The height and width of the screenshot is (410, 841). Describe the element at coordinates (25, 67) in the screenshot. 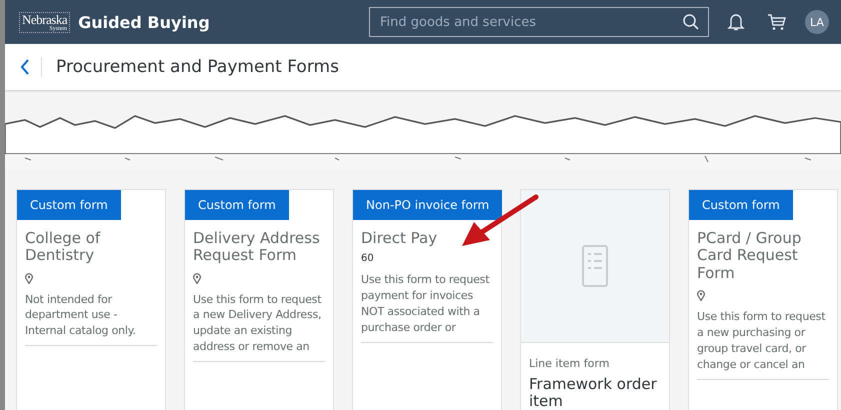

I see `back-icon` at that location.